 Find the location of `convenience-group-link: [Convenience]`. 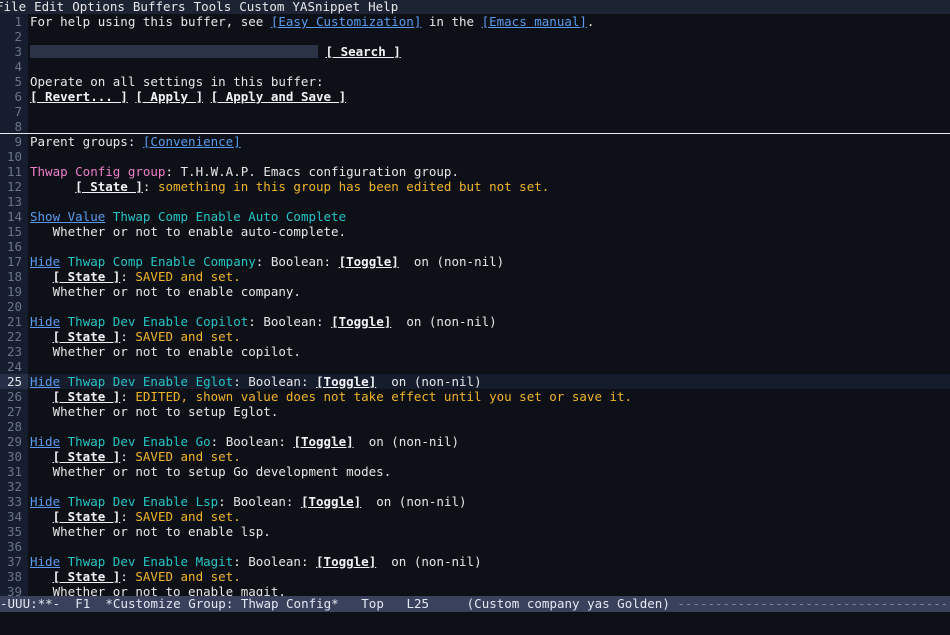

convenience-group-link: [Convenience] is located at coordinates (192, 141).